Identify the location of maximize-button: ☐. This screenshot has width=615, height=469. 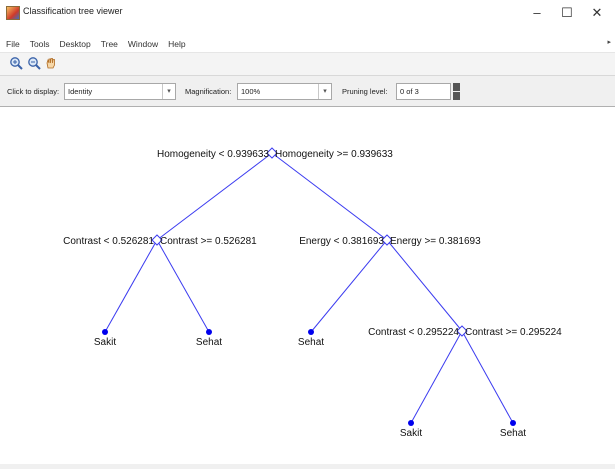
(567, 13).